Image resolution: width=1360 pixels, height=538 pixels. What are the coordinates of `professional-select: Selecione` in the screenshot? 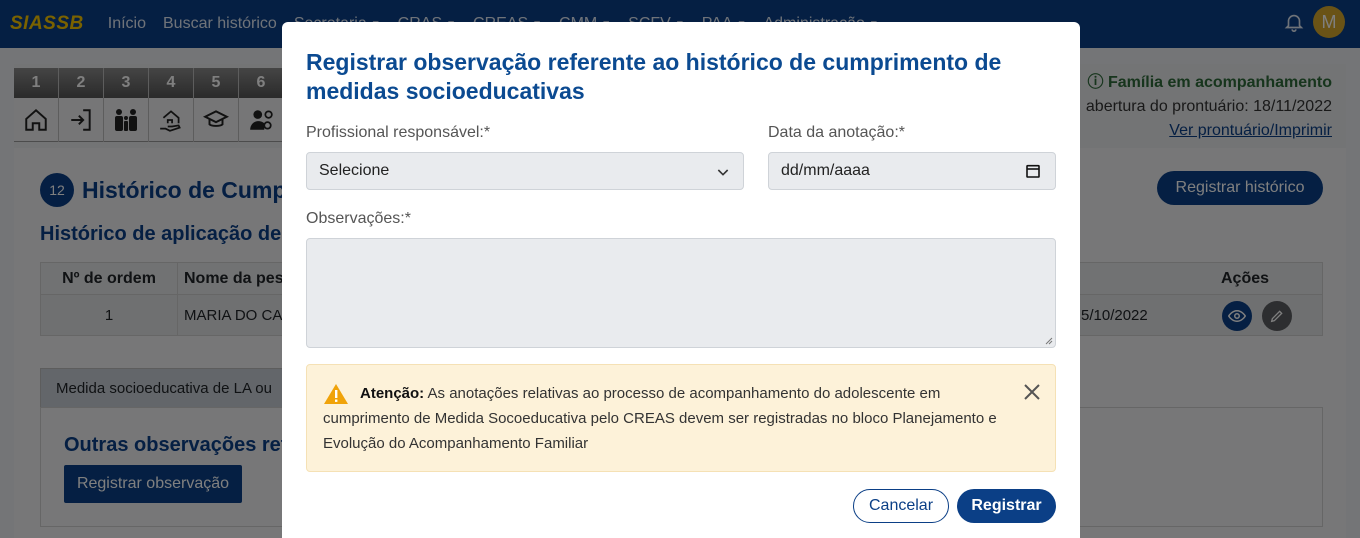 It's located at (525, 171).